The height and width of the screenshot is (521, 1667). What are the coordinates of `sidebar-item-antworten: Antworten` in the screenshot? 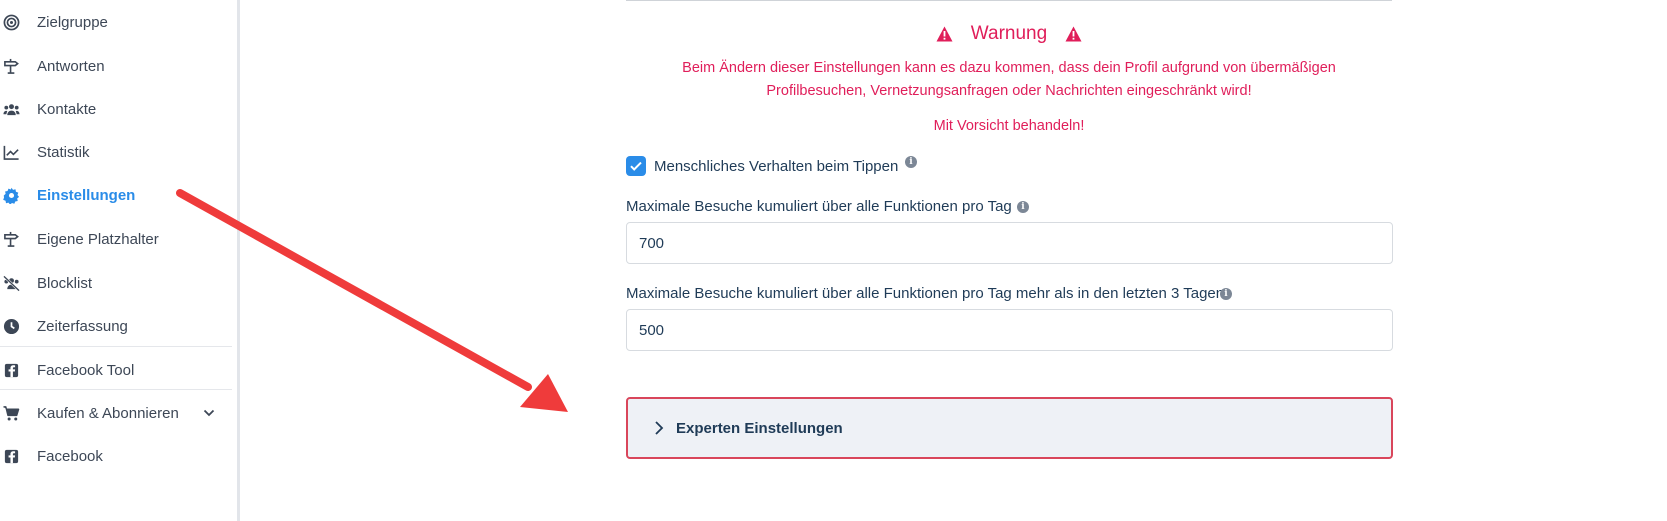 It's located at (116, 66).